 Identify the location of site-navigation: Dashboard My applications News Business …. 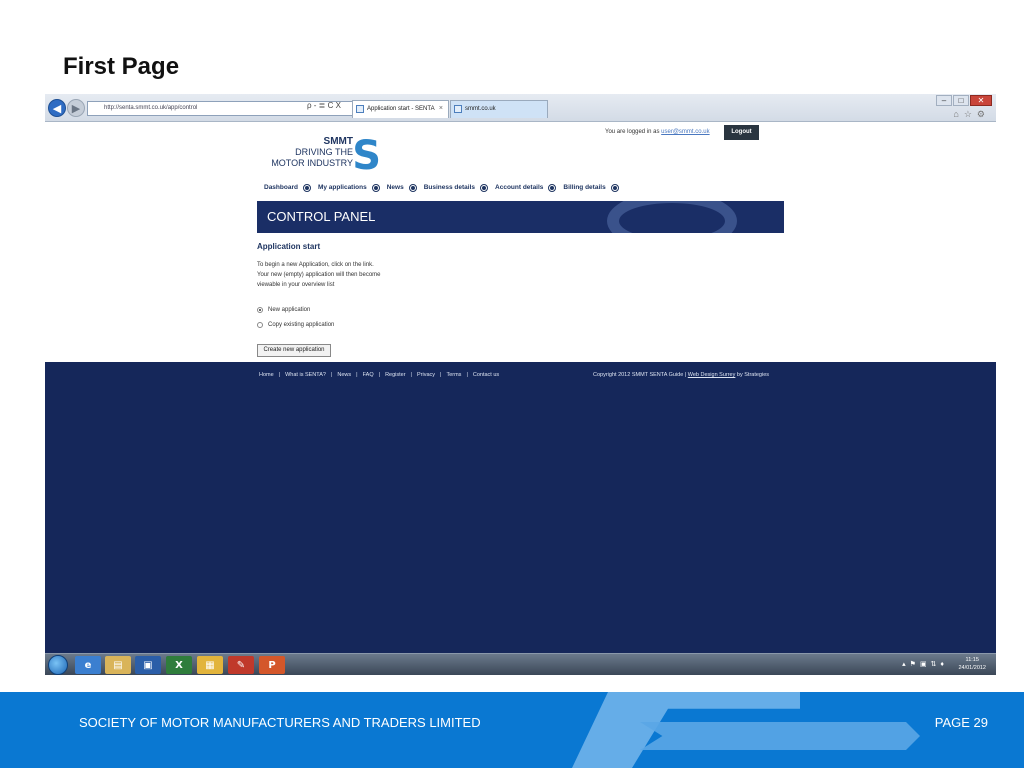
(445, 187).